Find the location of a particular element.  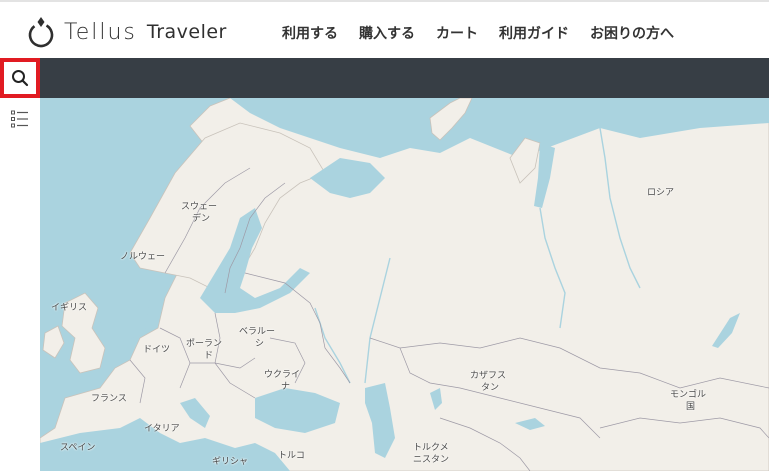

label-sweden-2: デン is located at coordinates (201, 219).